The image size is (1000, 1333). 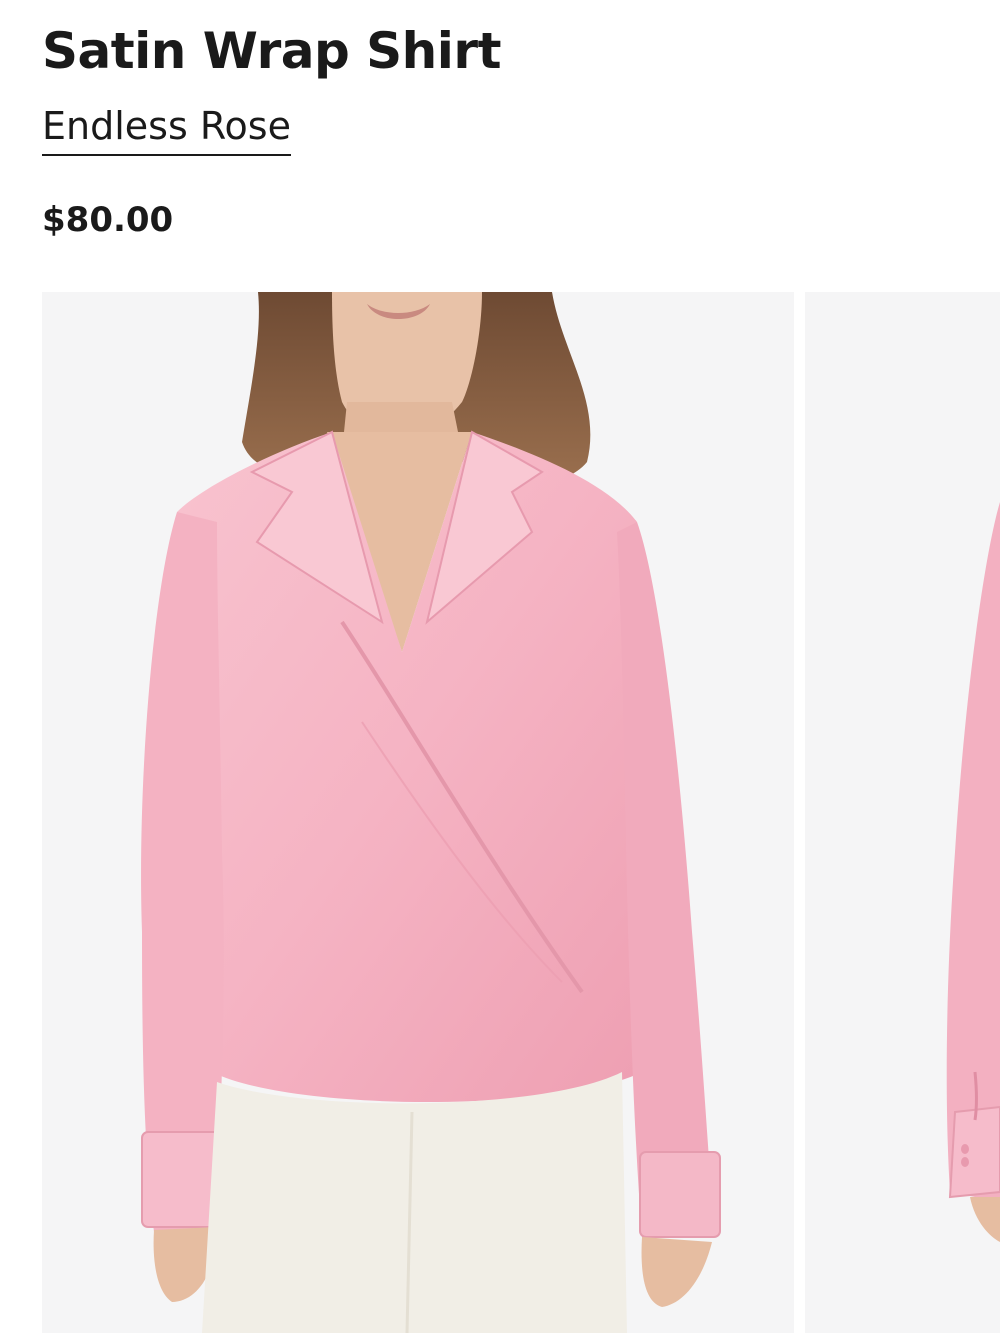 What do you see at coordinates (108, 220) in the screenshot?
I see `product-price: $80.00` at bounding box center [108, 220].